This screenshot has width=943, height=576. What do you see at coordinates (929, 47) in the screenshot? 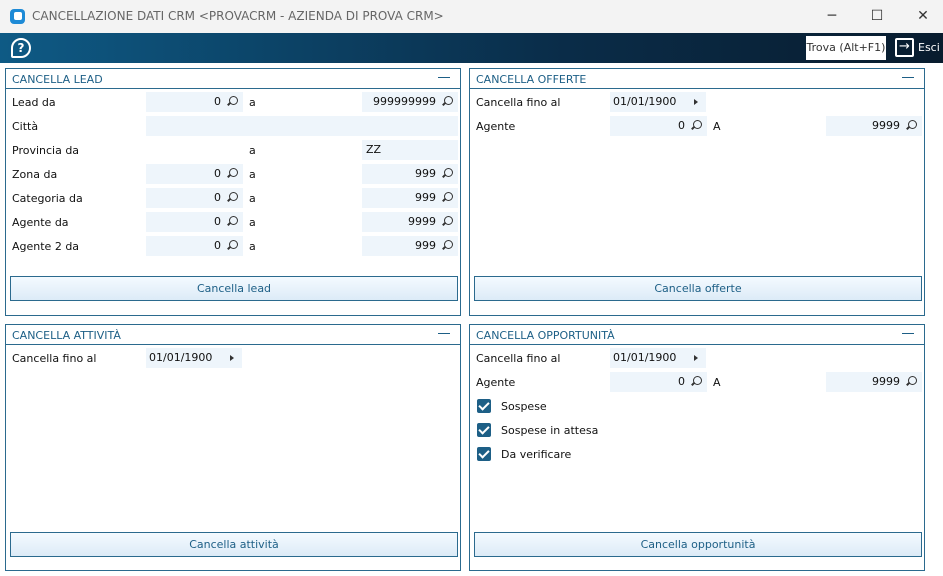
I see `exit-button: Esci` at bounding box center [929, 47].